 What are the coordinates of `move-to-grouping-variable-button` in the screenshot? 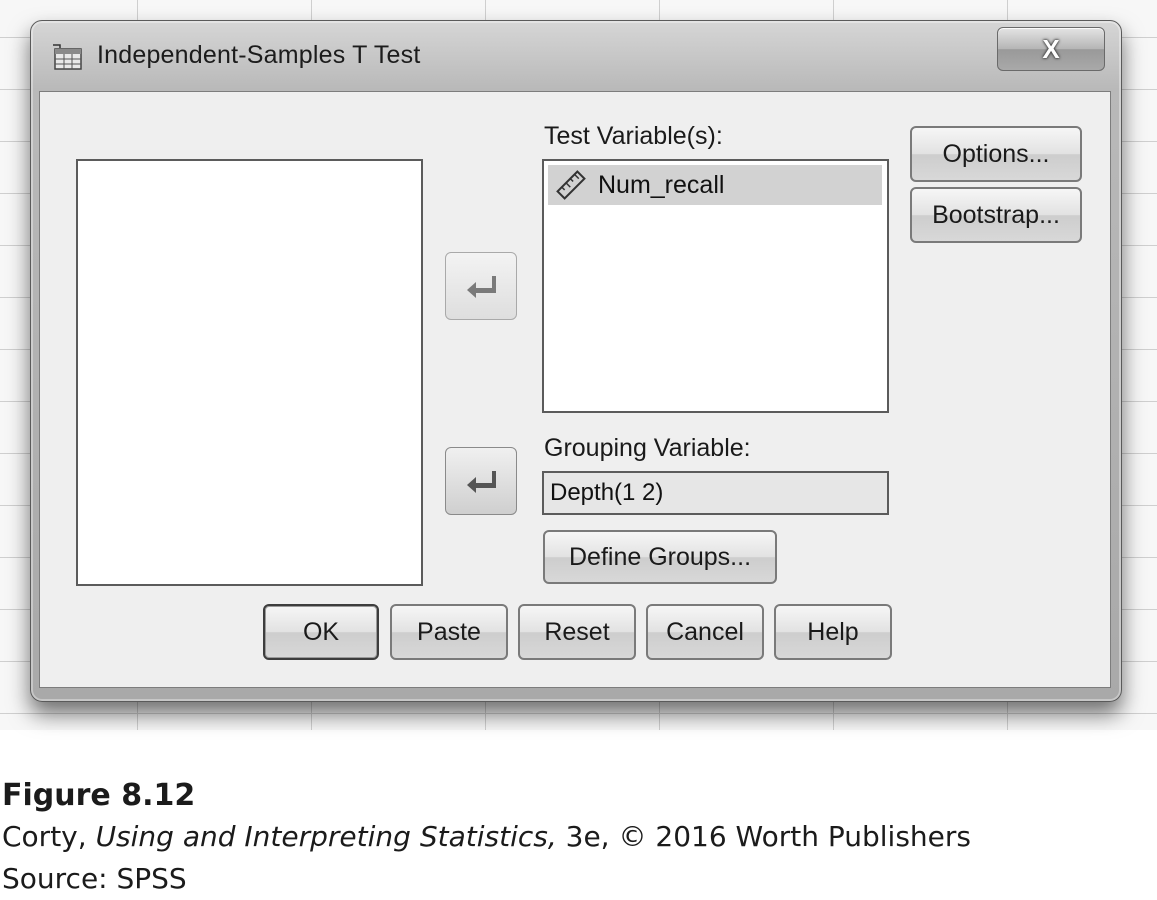 It's located at (481, 481).